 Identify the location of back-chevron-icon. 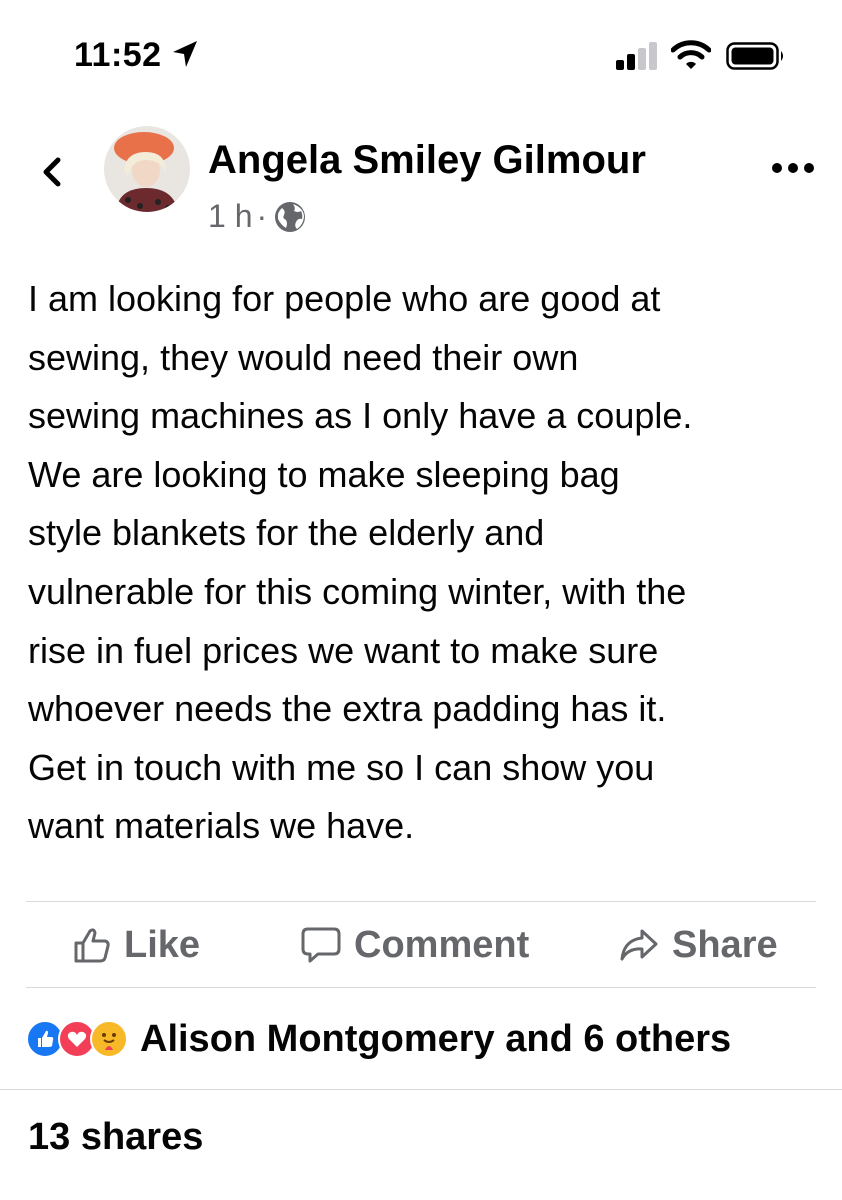
(51, 172).